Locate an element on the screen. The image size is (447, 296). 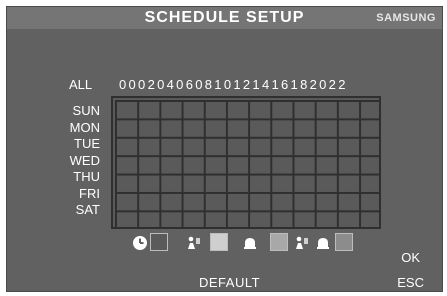
day-wed: WED is located at coordinates (78, 161).